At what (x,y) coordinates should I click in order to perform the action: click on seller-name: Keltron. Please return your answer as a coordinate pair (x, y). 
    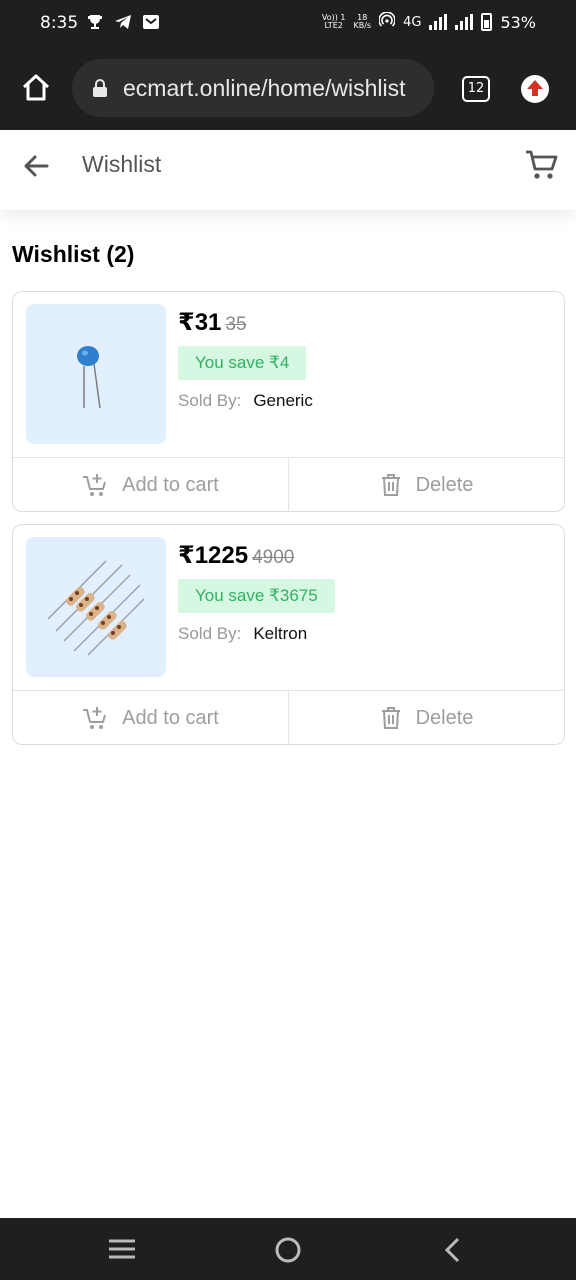
    Looking at the image, I should click on (280, 633).